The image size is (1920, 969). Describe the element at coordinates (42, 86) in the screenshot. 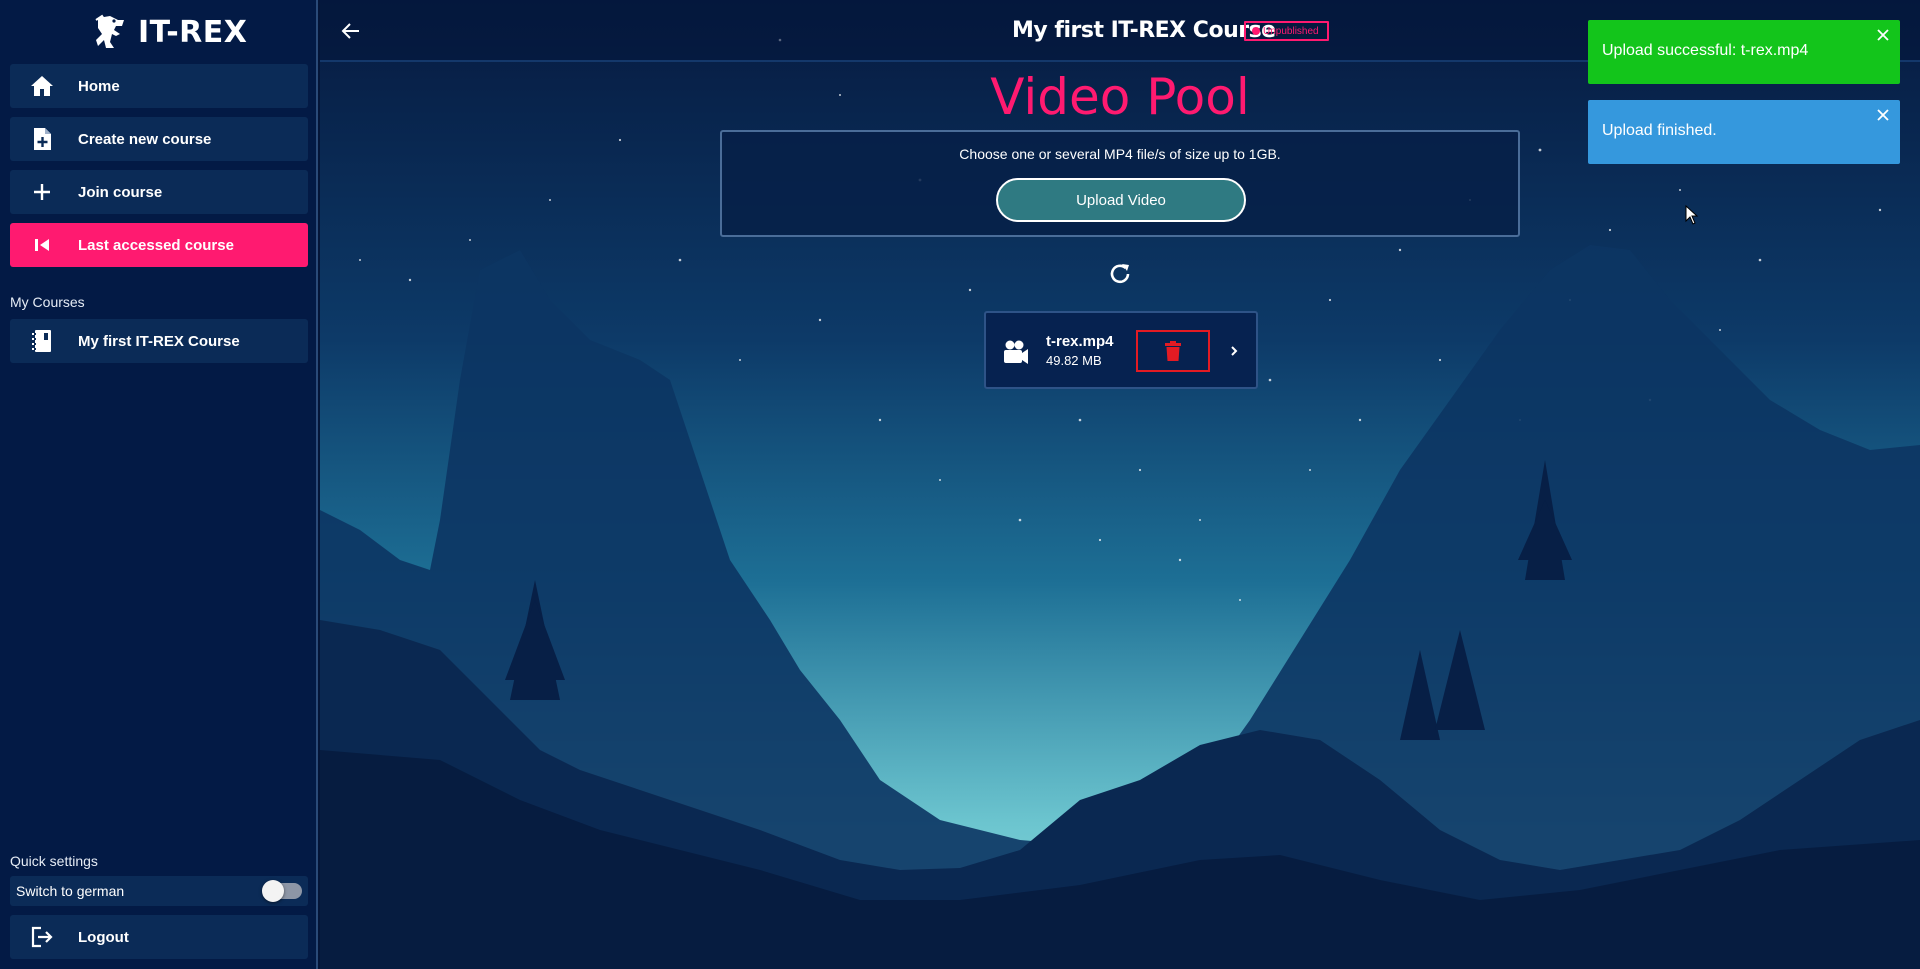

I see `home-icon` at that location.